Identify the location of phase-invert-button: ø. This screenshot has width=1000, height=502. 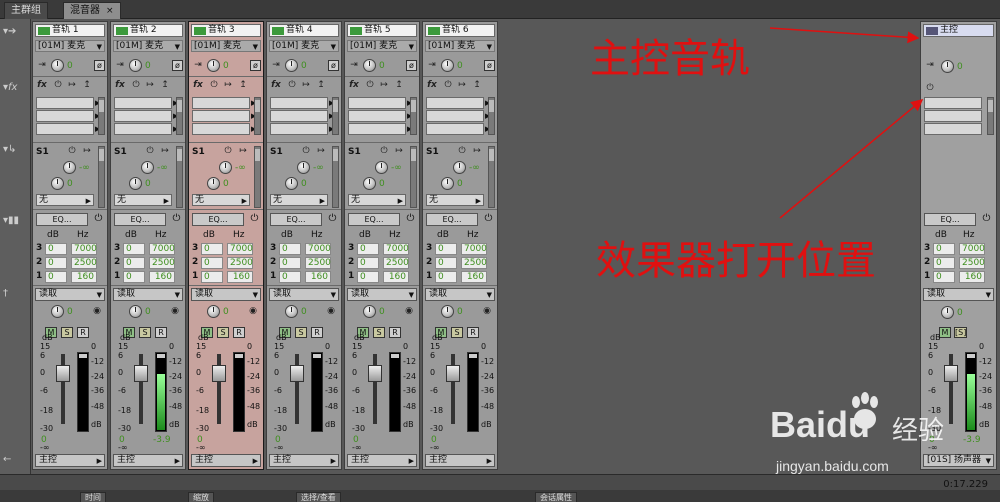
(411, 65).